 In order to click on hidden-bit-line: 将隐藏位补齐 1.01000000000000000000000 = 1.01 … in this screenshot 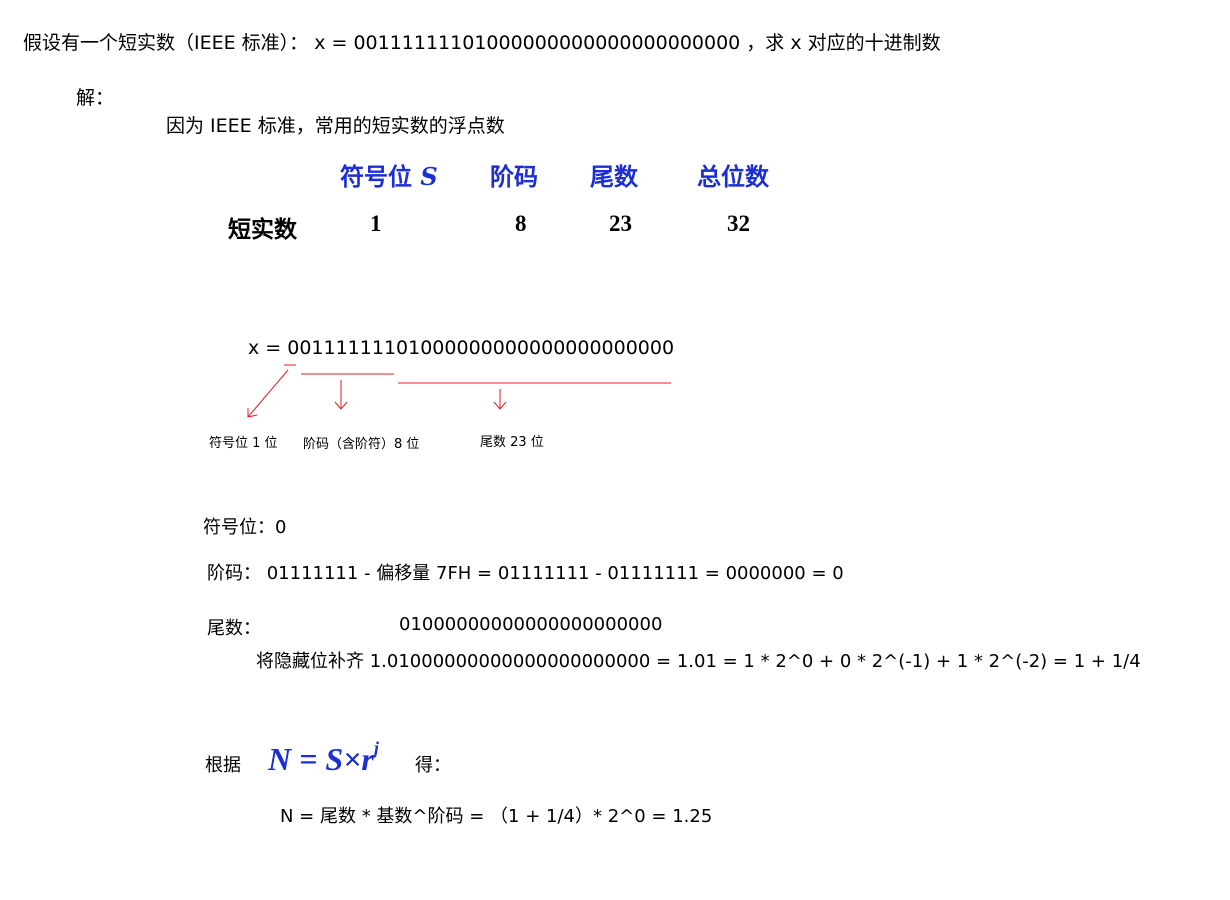, I will do `click(698, 661)`.